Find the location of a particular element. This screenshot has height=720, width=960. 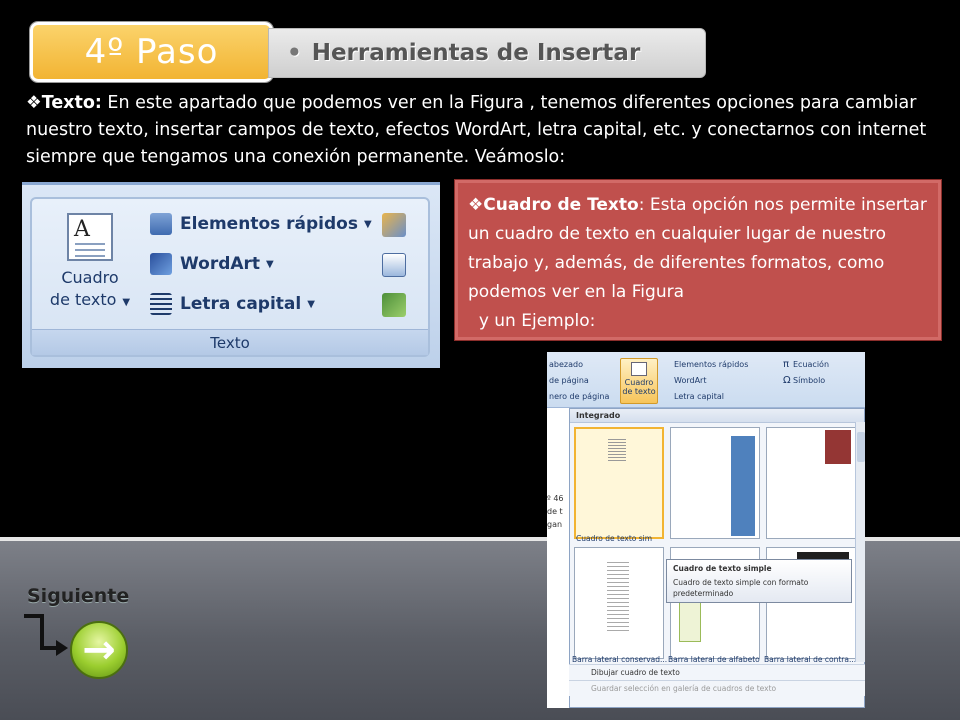

box-tail: y un Ejemplo: is located at coordinates (537, 321).